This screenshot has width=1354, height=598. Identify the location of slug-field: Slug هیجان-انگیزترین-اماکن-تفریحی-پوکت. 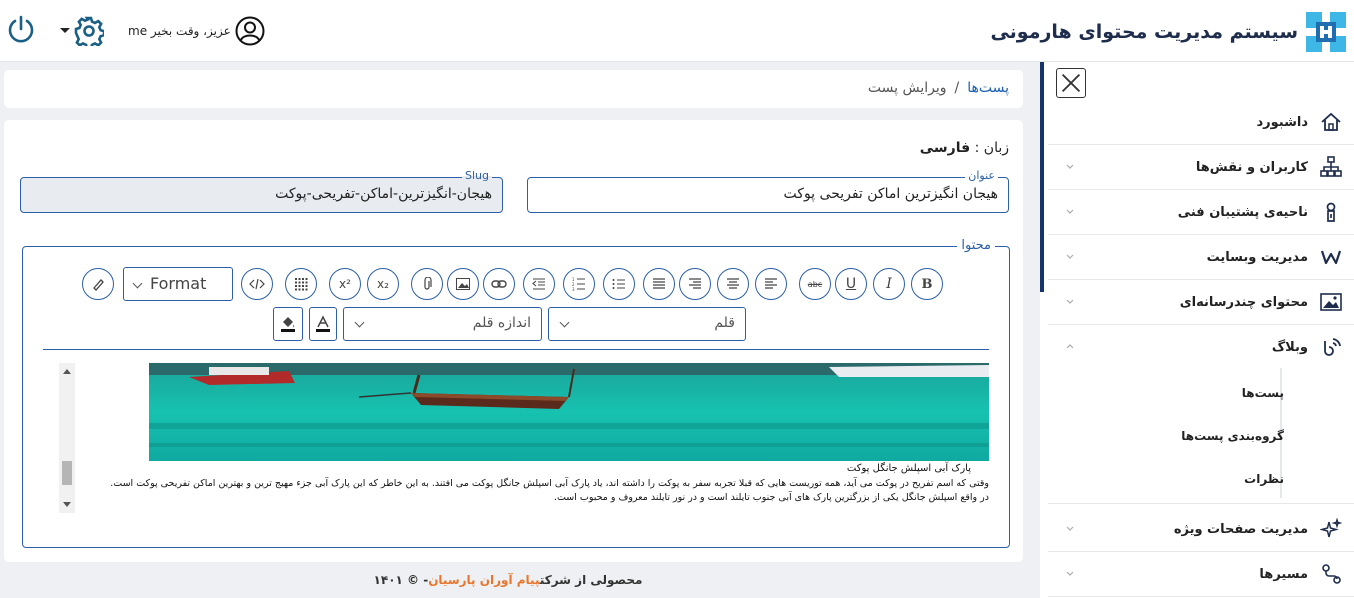
(261, 191).